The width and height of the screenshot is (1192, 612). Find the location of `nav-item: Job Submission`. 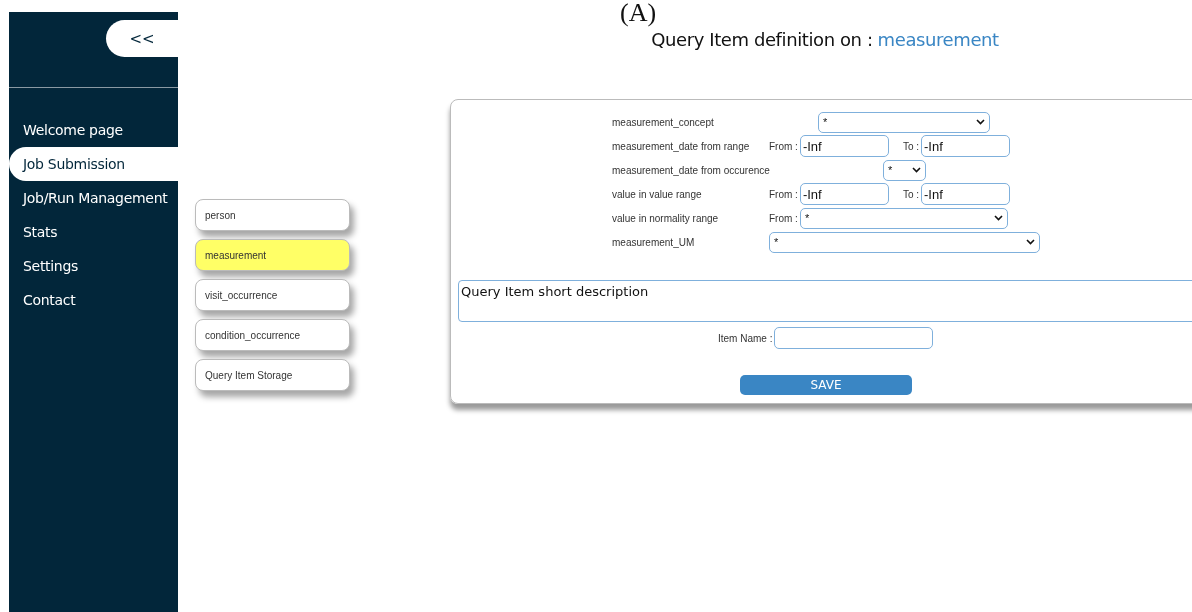

nav-item: Job Submission is located at coordinates (93, 164).